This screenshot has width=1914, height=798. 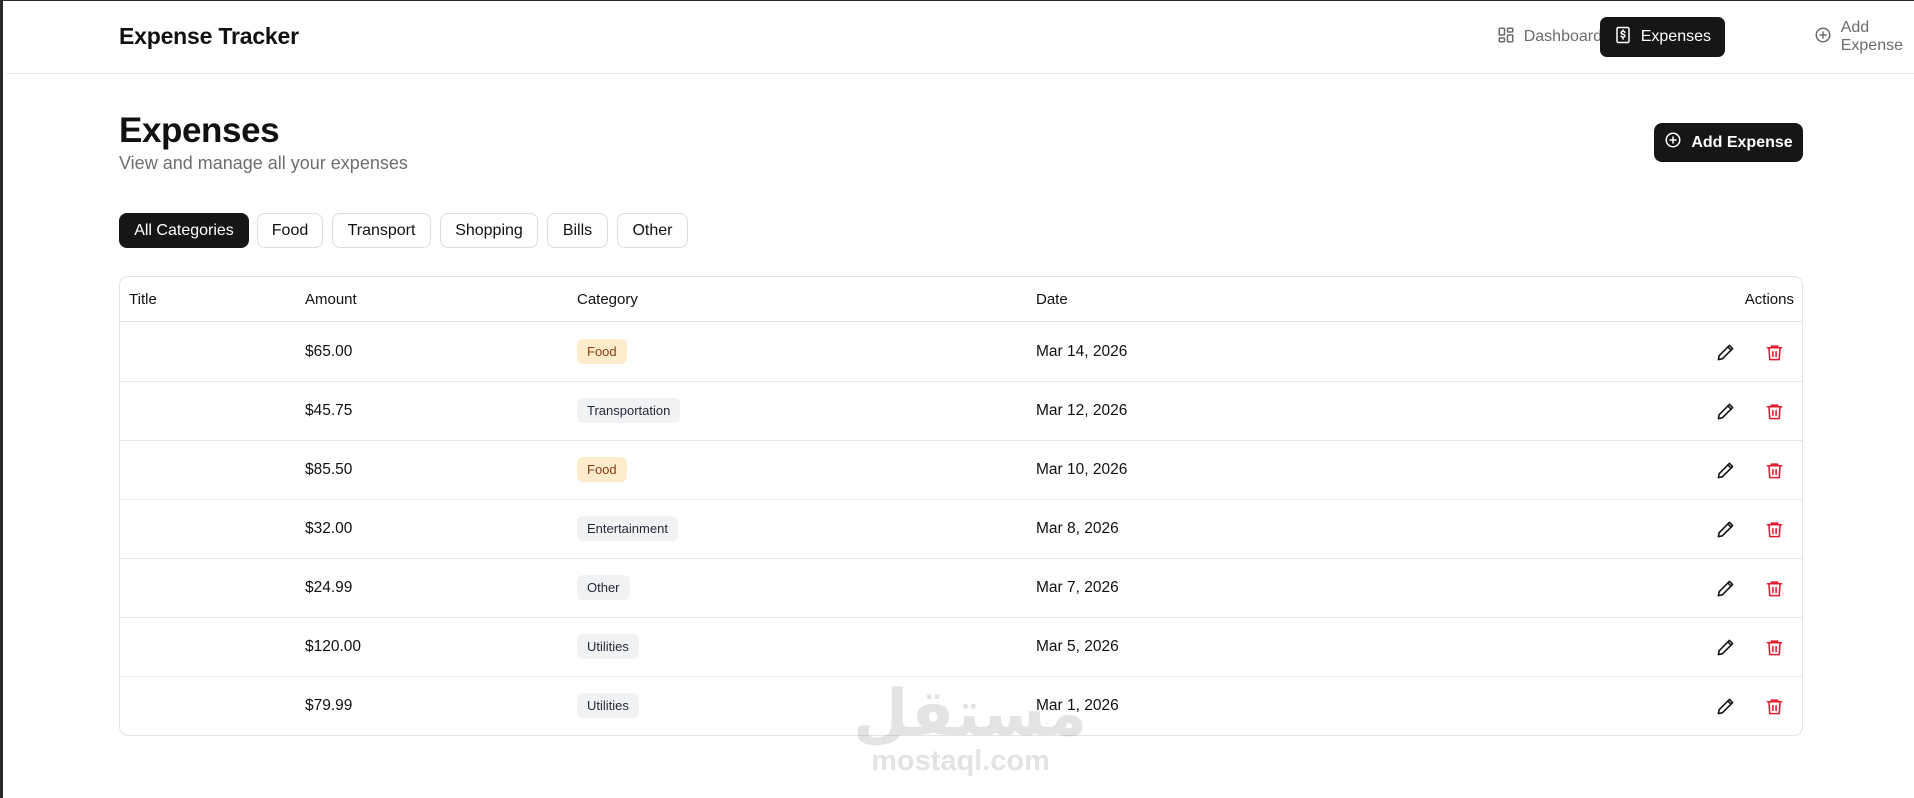 What do you see at coordinates (961, 529) in the screenshot?
I see `table-row: $32.00 Entertainment Mar 8, 2026` at bounding box center [961, 529].